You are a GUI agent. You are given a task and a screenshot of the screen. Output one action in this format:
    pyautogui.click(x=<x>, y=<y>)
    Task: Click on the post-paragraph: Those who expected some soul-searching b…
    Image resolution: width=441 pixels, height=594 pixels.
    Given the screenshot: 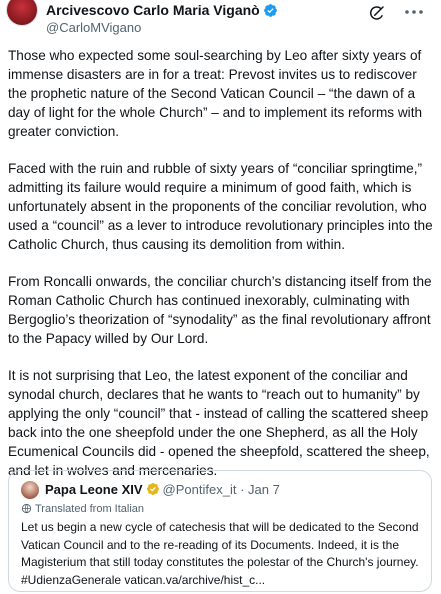 What is the action you would take?
    pyautogui.click(x=215, y=93)
    